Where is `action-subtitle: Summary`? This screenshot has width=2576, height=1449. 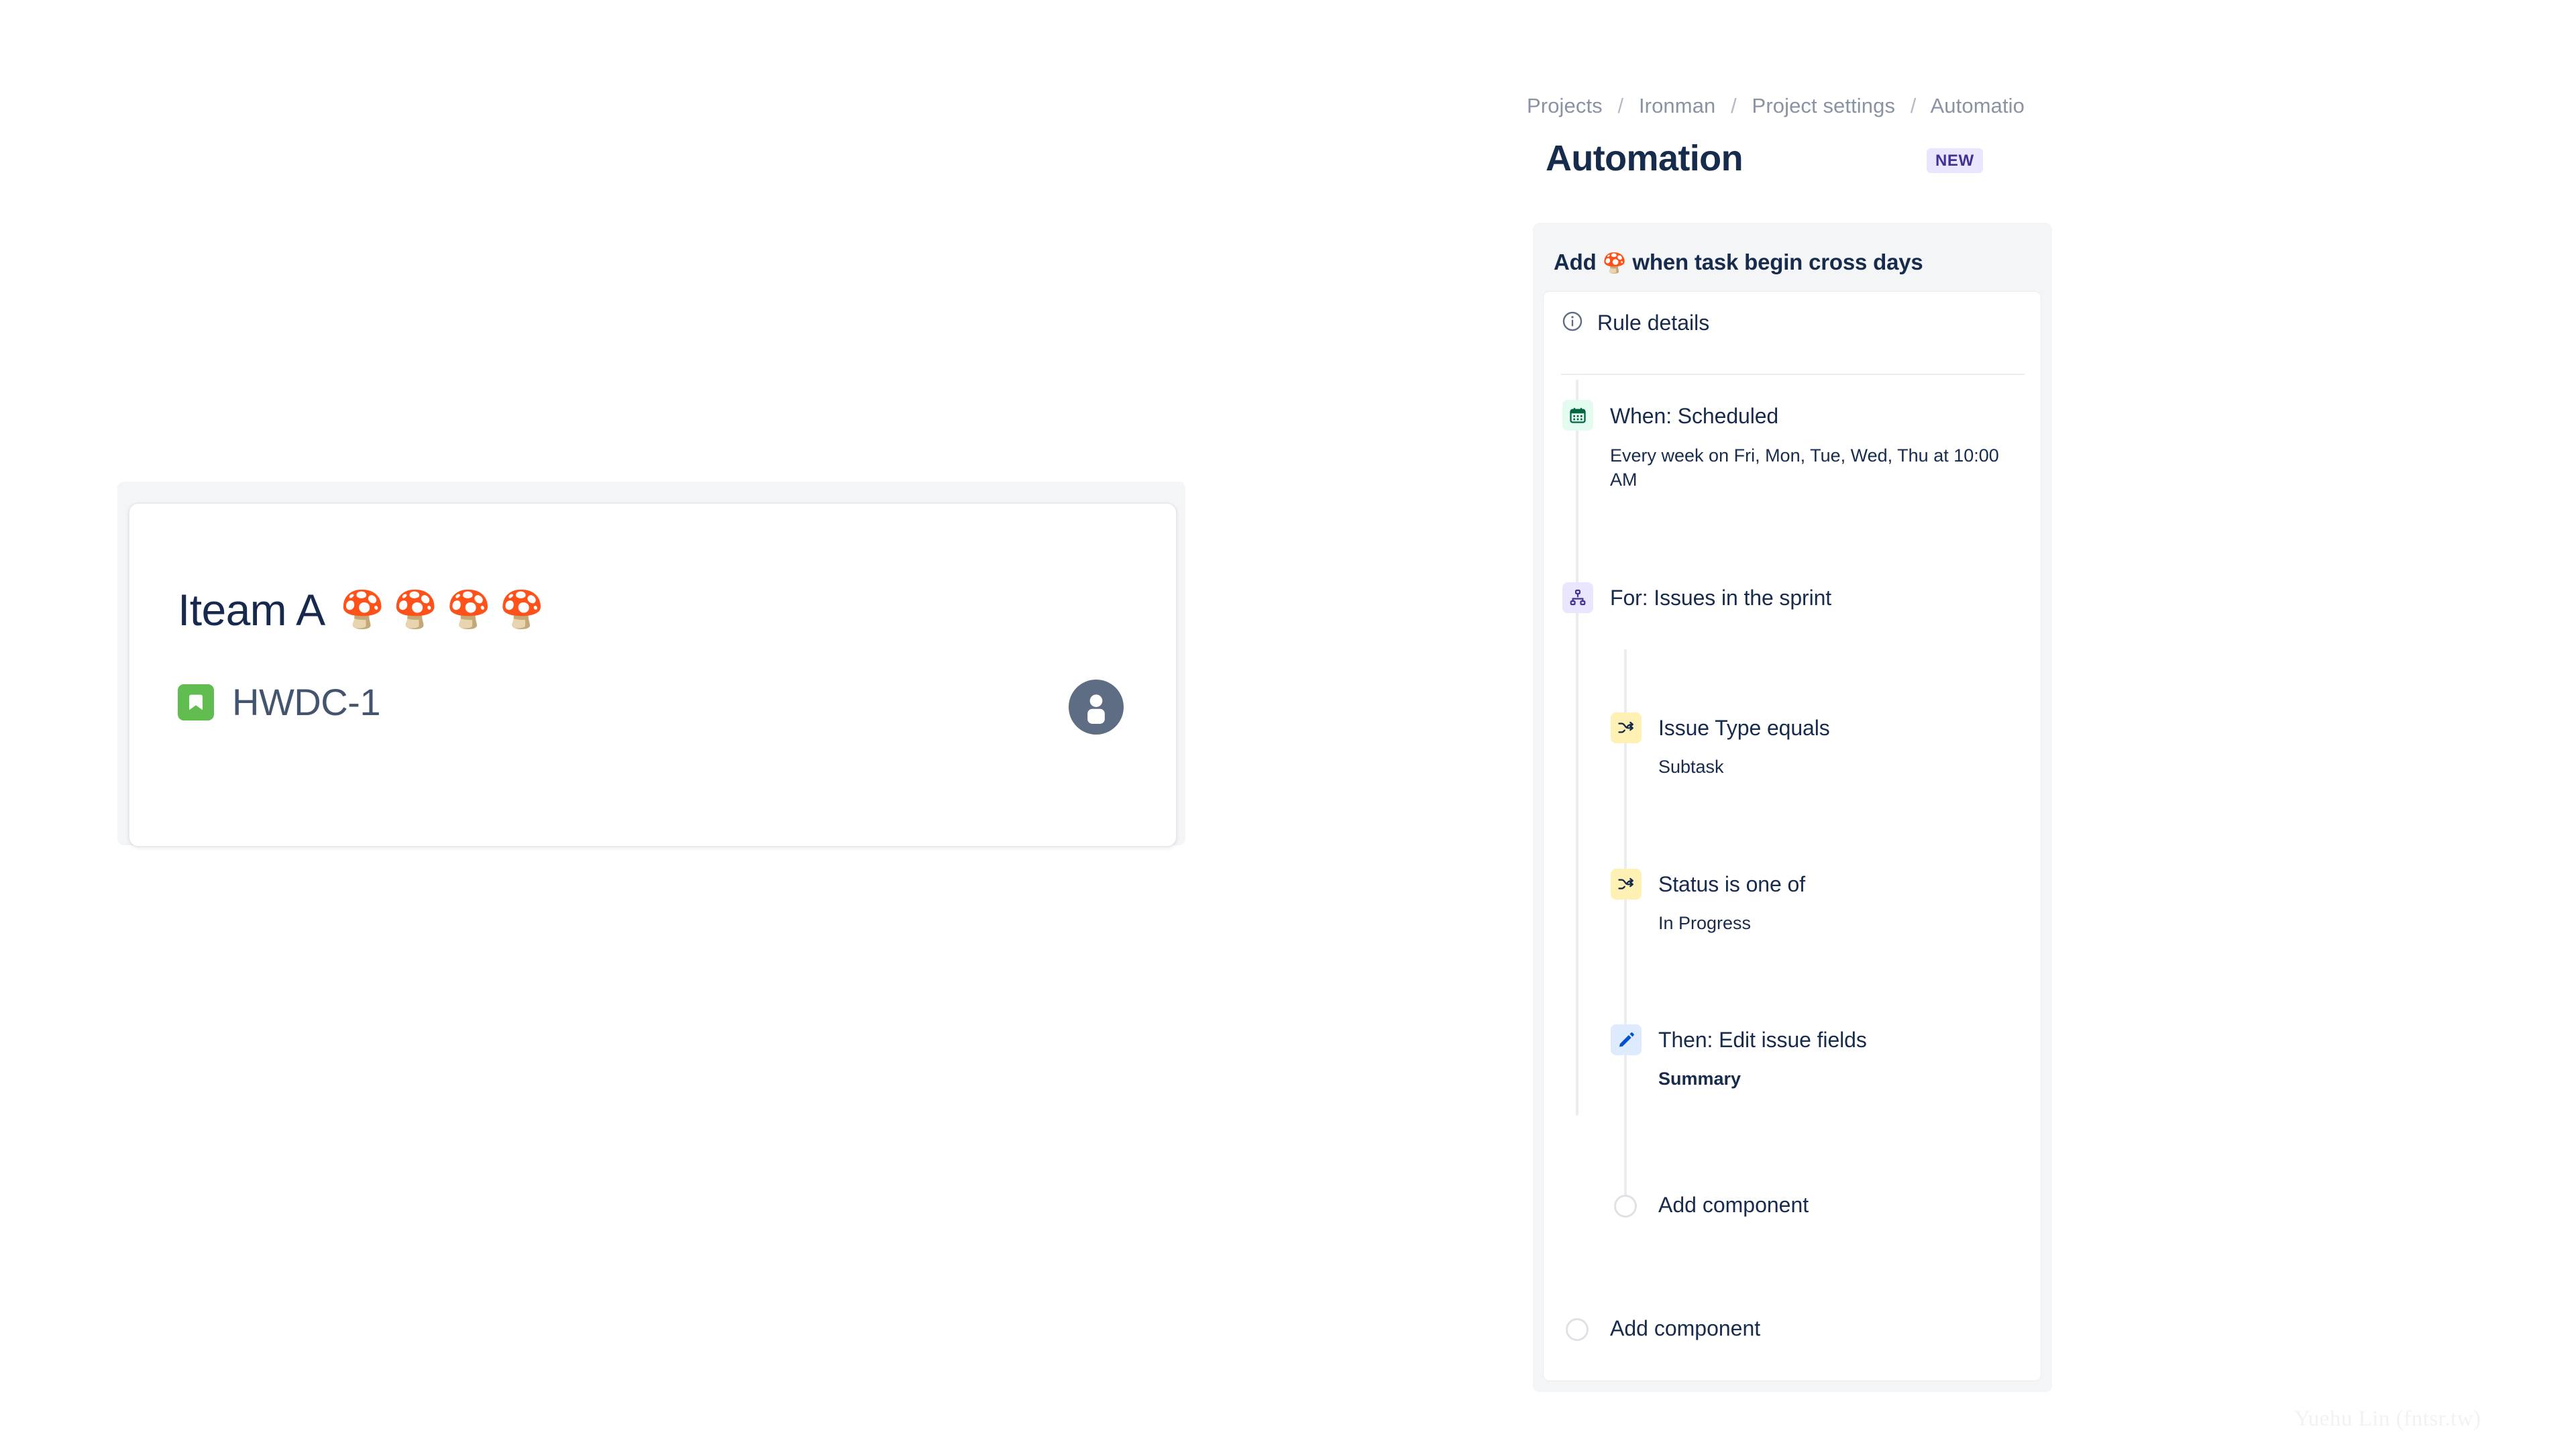 action-subtitle: Summary is located at coordinates (1699, 1079).